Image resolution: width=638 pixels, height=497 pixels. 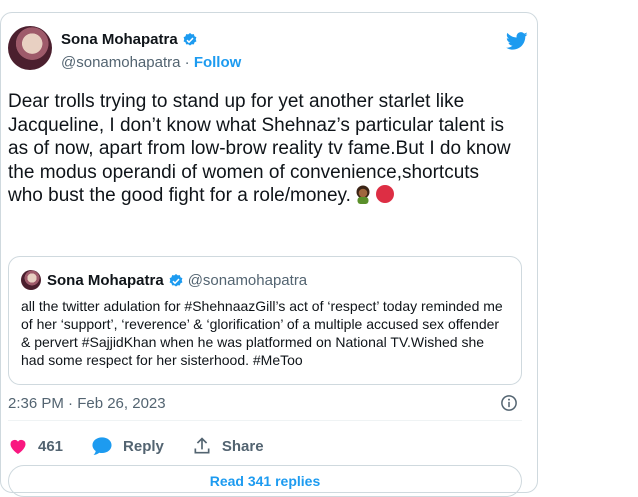 I want to click on share-button: Share, so click(x=228, y=446).